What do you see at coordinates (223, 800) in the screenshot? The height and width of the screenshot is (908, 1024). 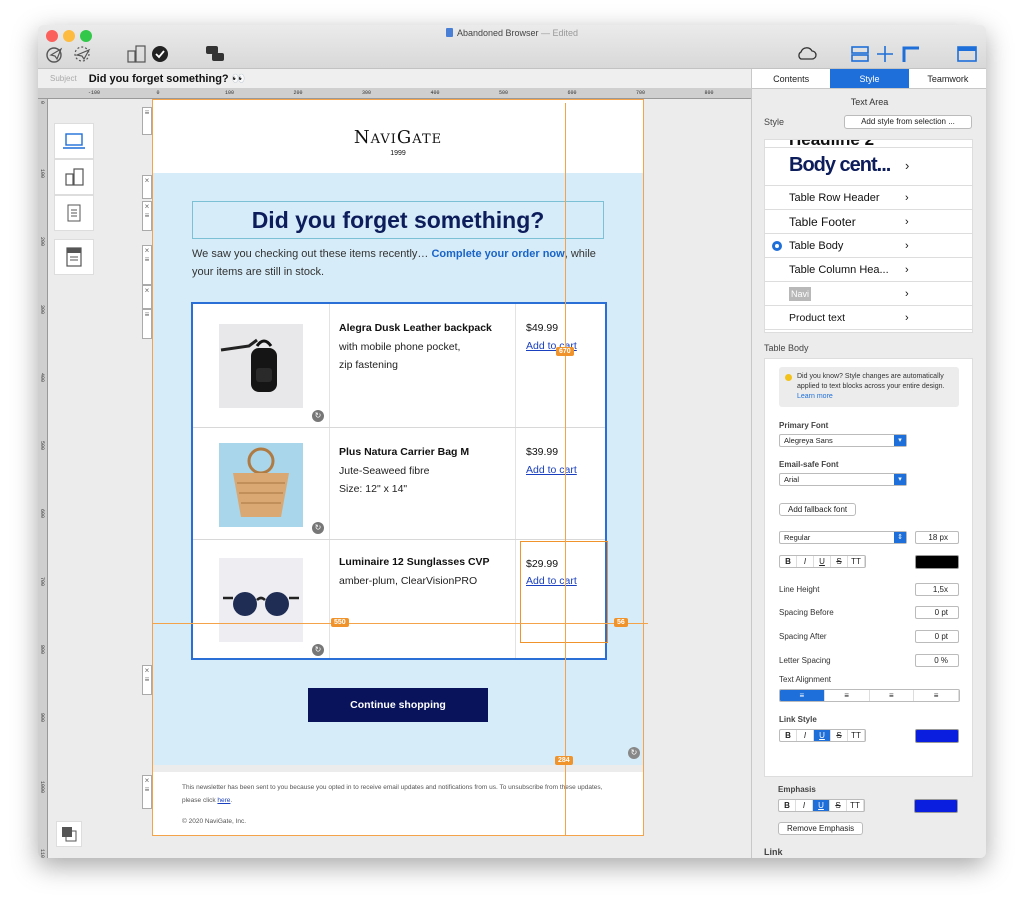 I see `unsubscribe-link: here` at bounding box center [223, 800].